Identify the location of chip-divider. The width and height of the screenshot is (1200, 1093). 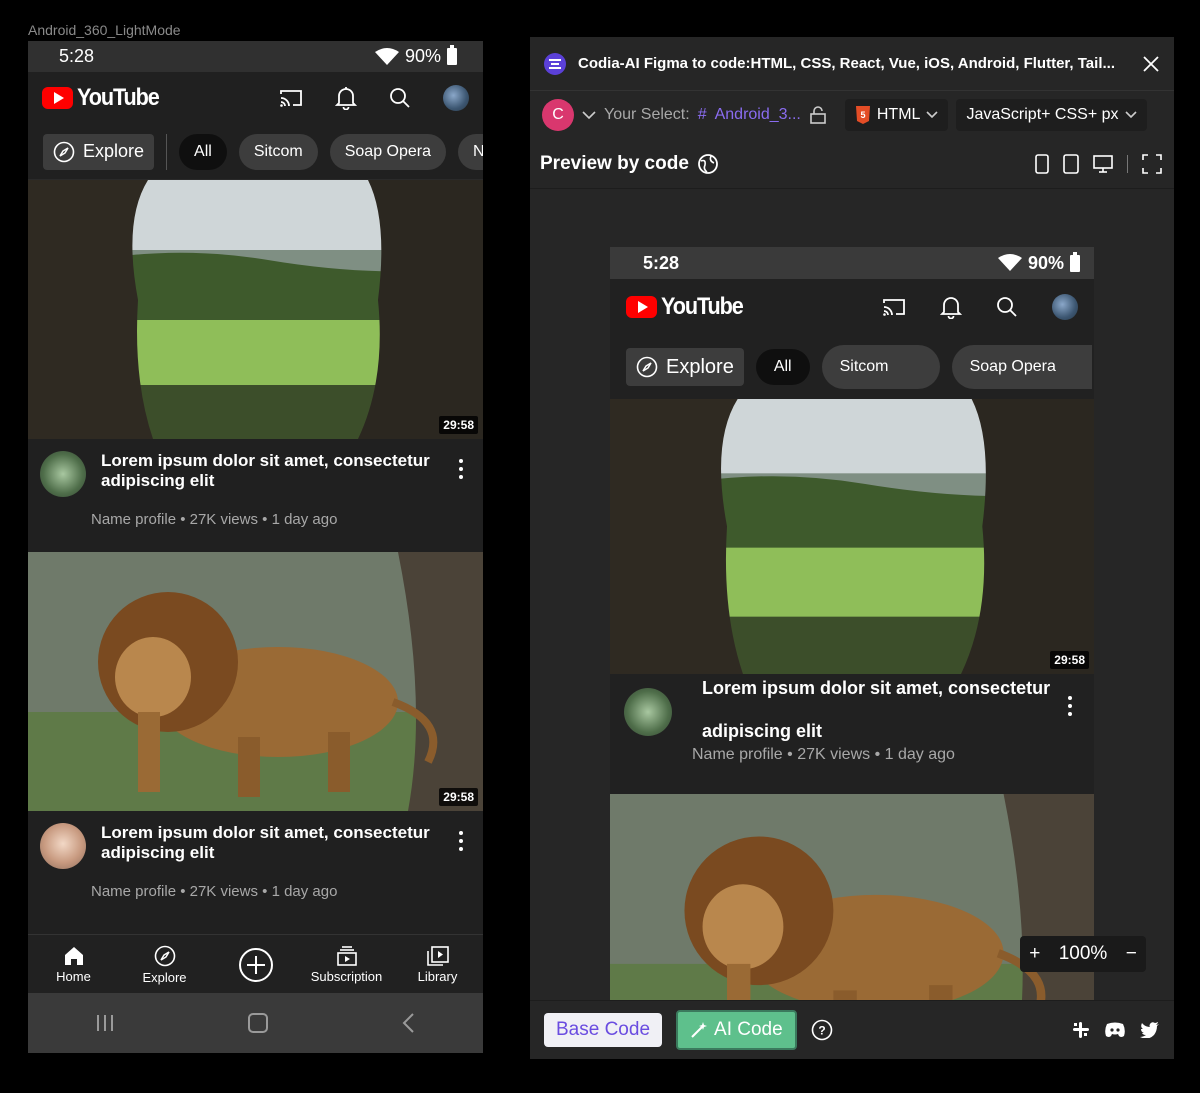
(167, 151).